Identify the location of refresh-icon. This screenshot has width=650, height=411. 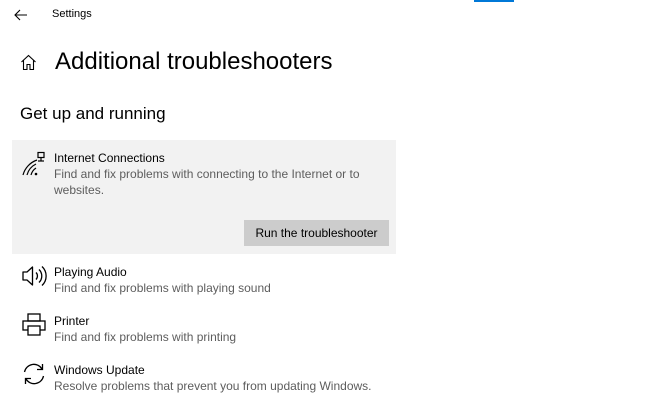
(34, 374).